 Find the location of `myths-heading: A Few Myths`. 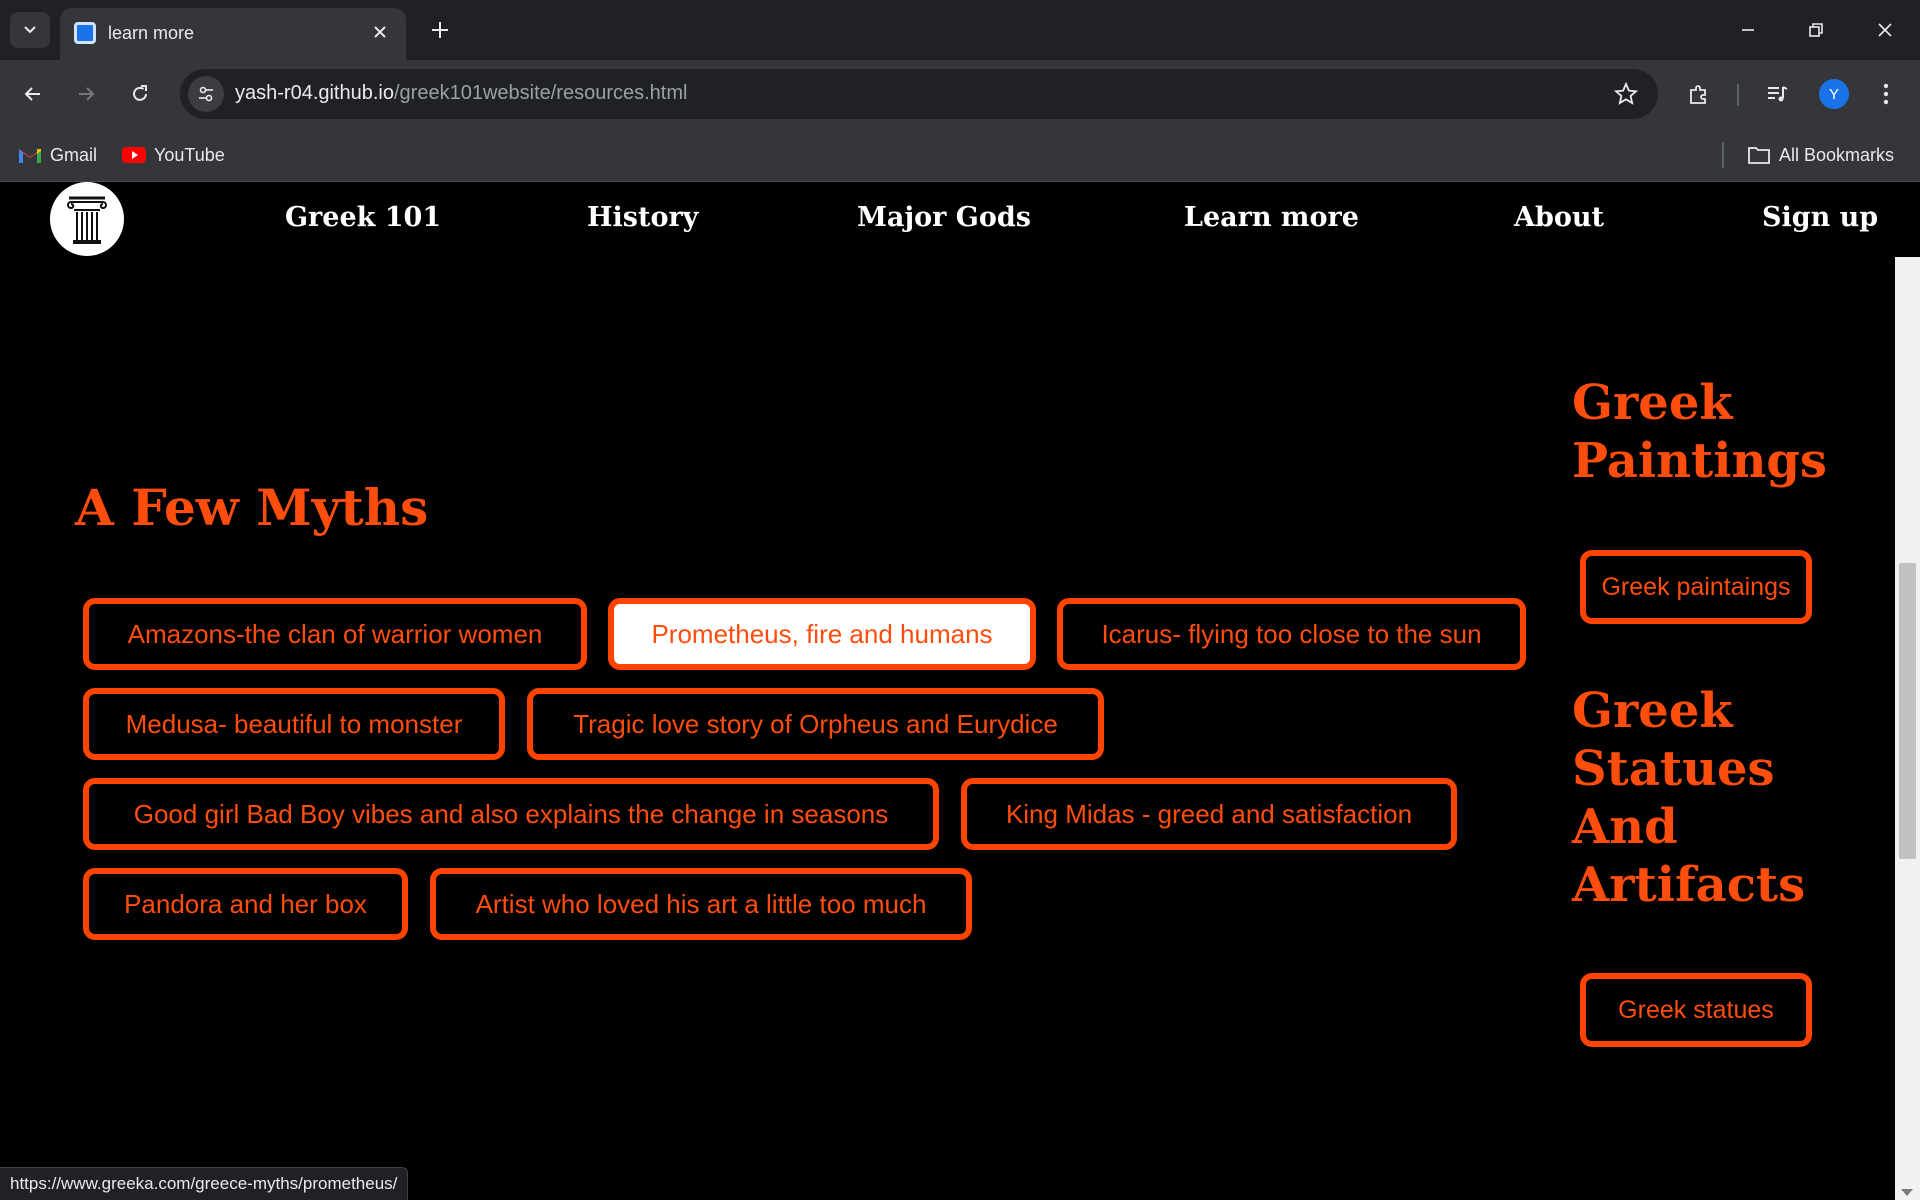

myths-heading: A Few Myths is located at coordinates (252, 507).